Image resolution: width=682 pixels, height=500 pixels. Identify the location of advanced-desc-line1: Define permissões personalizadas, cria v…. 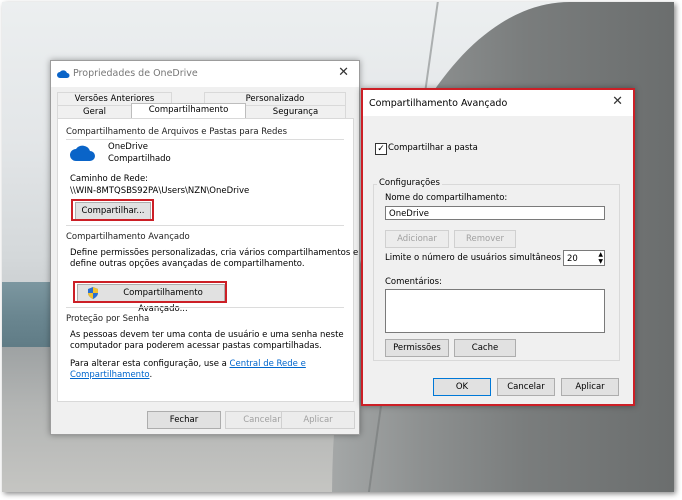
(214, 253).